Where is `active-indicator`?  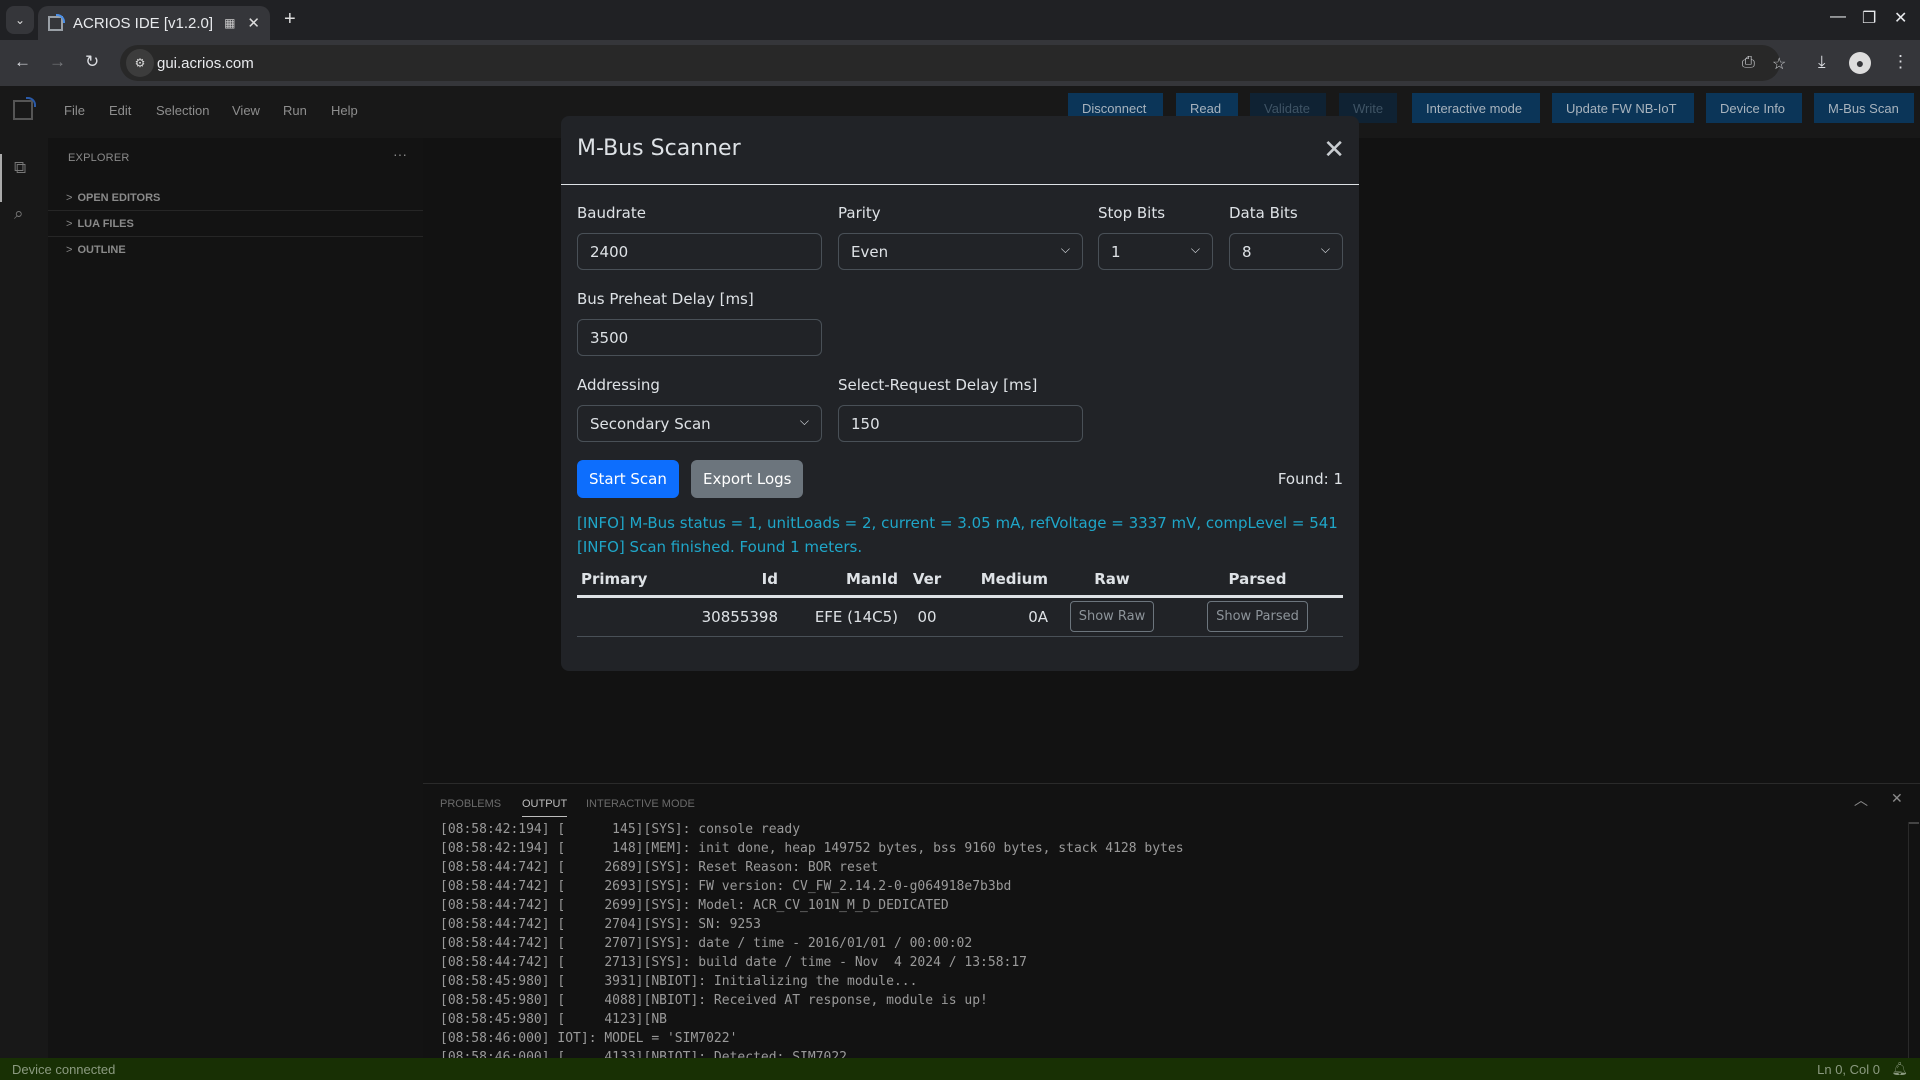
active-indicator is located at coordinates (1, 178).